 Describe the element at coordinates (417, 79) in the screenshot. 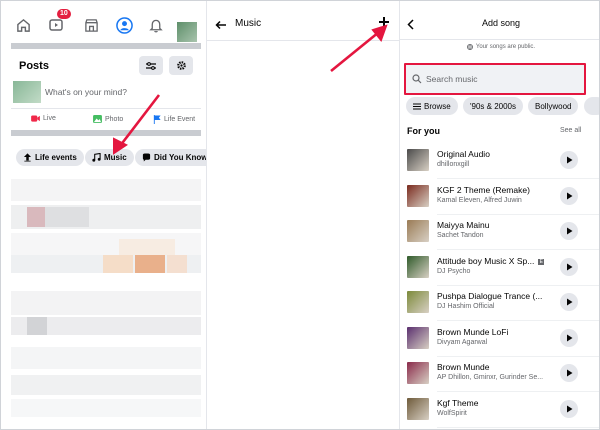

I see `search-icon` at that location.